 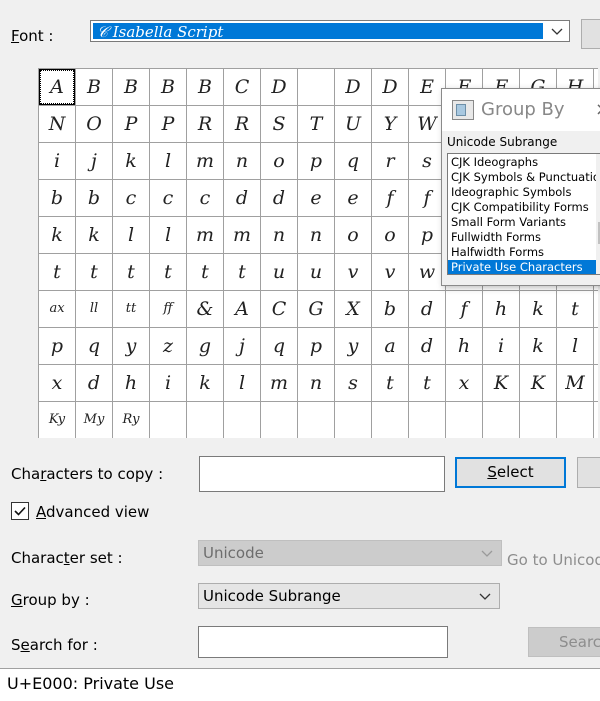 I want to click on glyph-cell: Ry, so click(x=131, y=420).